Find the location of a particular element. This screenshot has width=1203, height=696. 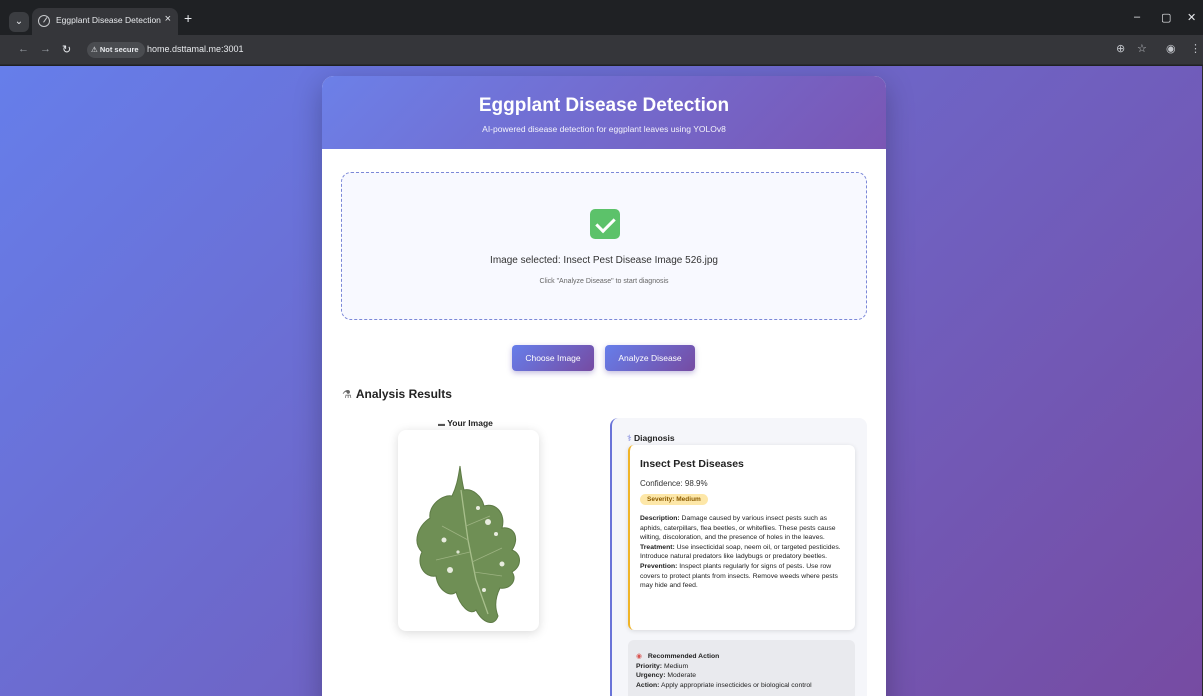

action-label: Action: is located at coordinates (648, 685).